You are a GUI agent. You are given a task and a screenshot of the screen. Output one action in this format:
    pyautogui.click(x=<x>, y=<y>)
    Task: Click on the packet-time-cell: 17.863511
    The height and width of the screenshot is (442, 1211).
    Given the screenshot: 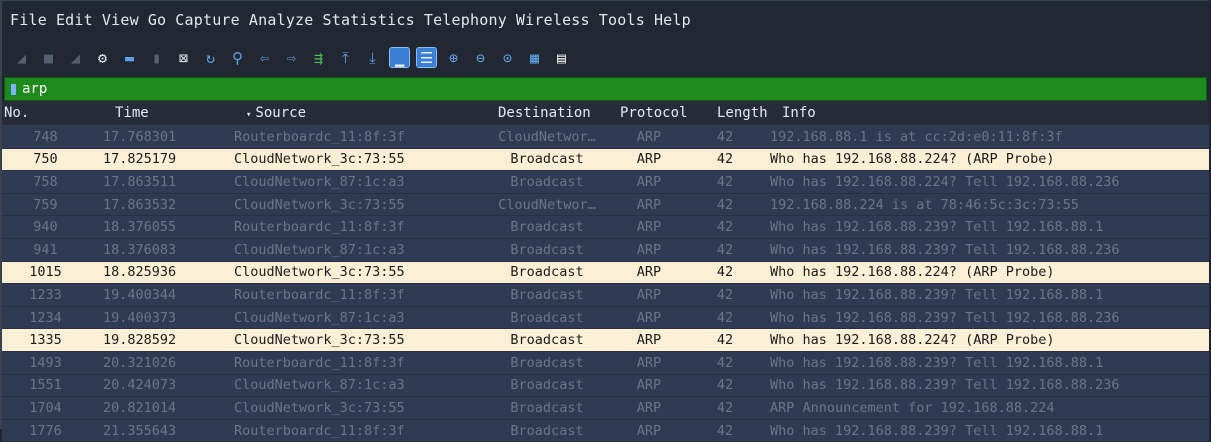 What is the action you would take?
    pyautogui.click(x=140, y=181)
    